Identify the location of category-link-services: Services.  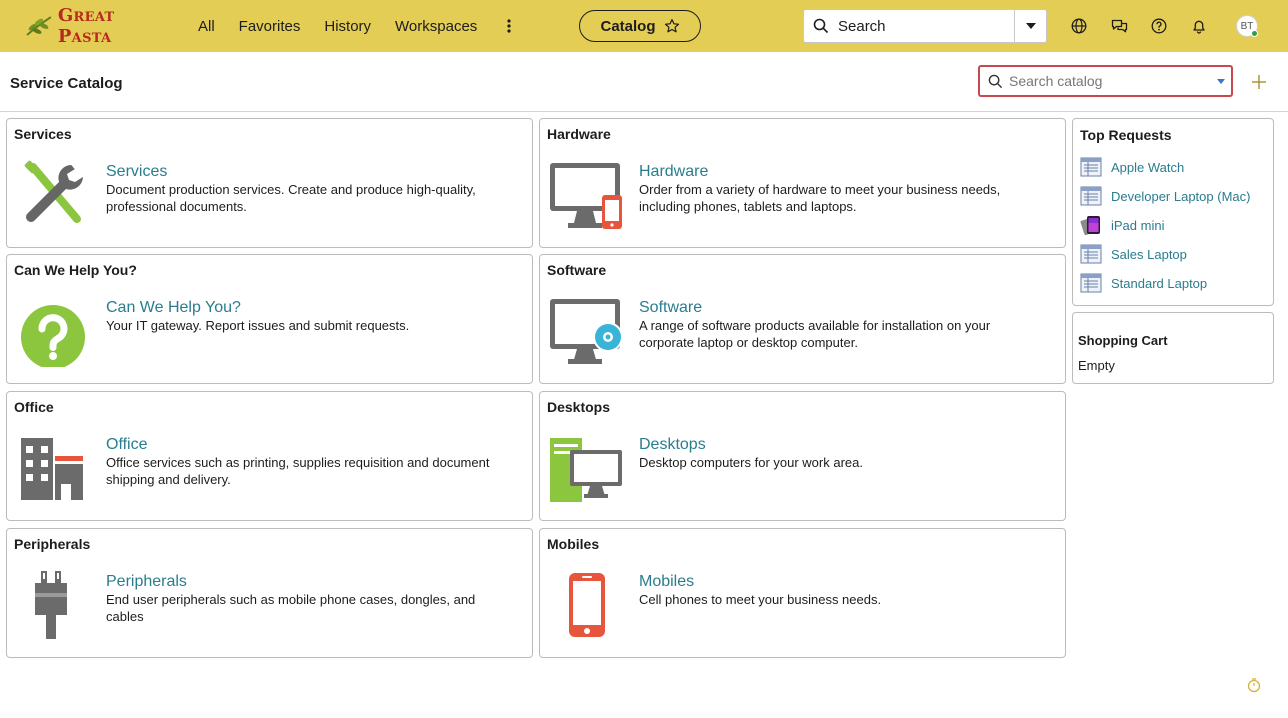
(136, 172).